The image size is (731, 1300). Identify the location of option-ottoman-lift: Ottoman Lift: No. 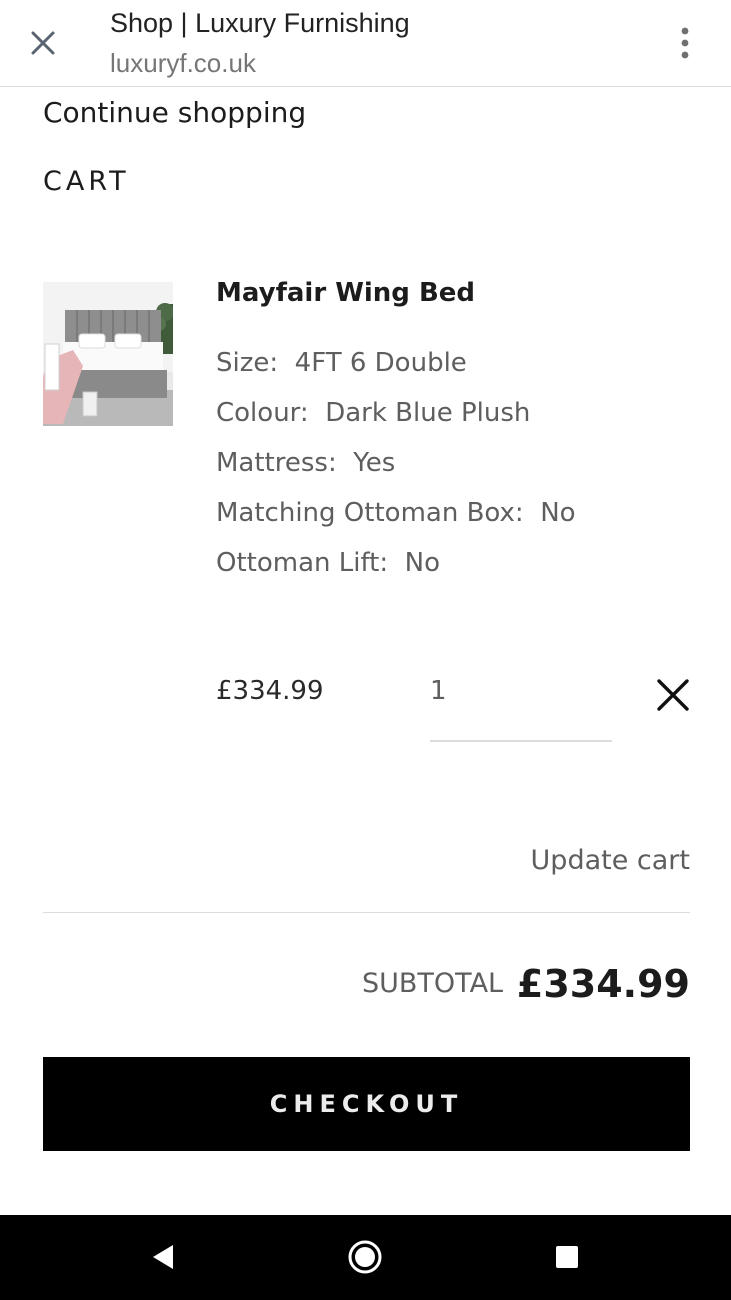
(328, 563).